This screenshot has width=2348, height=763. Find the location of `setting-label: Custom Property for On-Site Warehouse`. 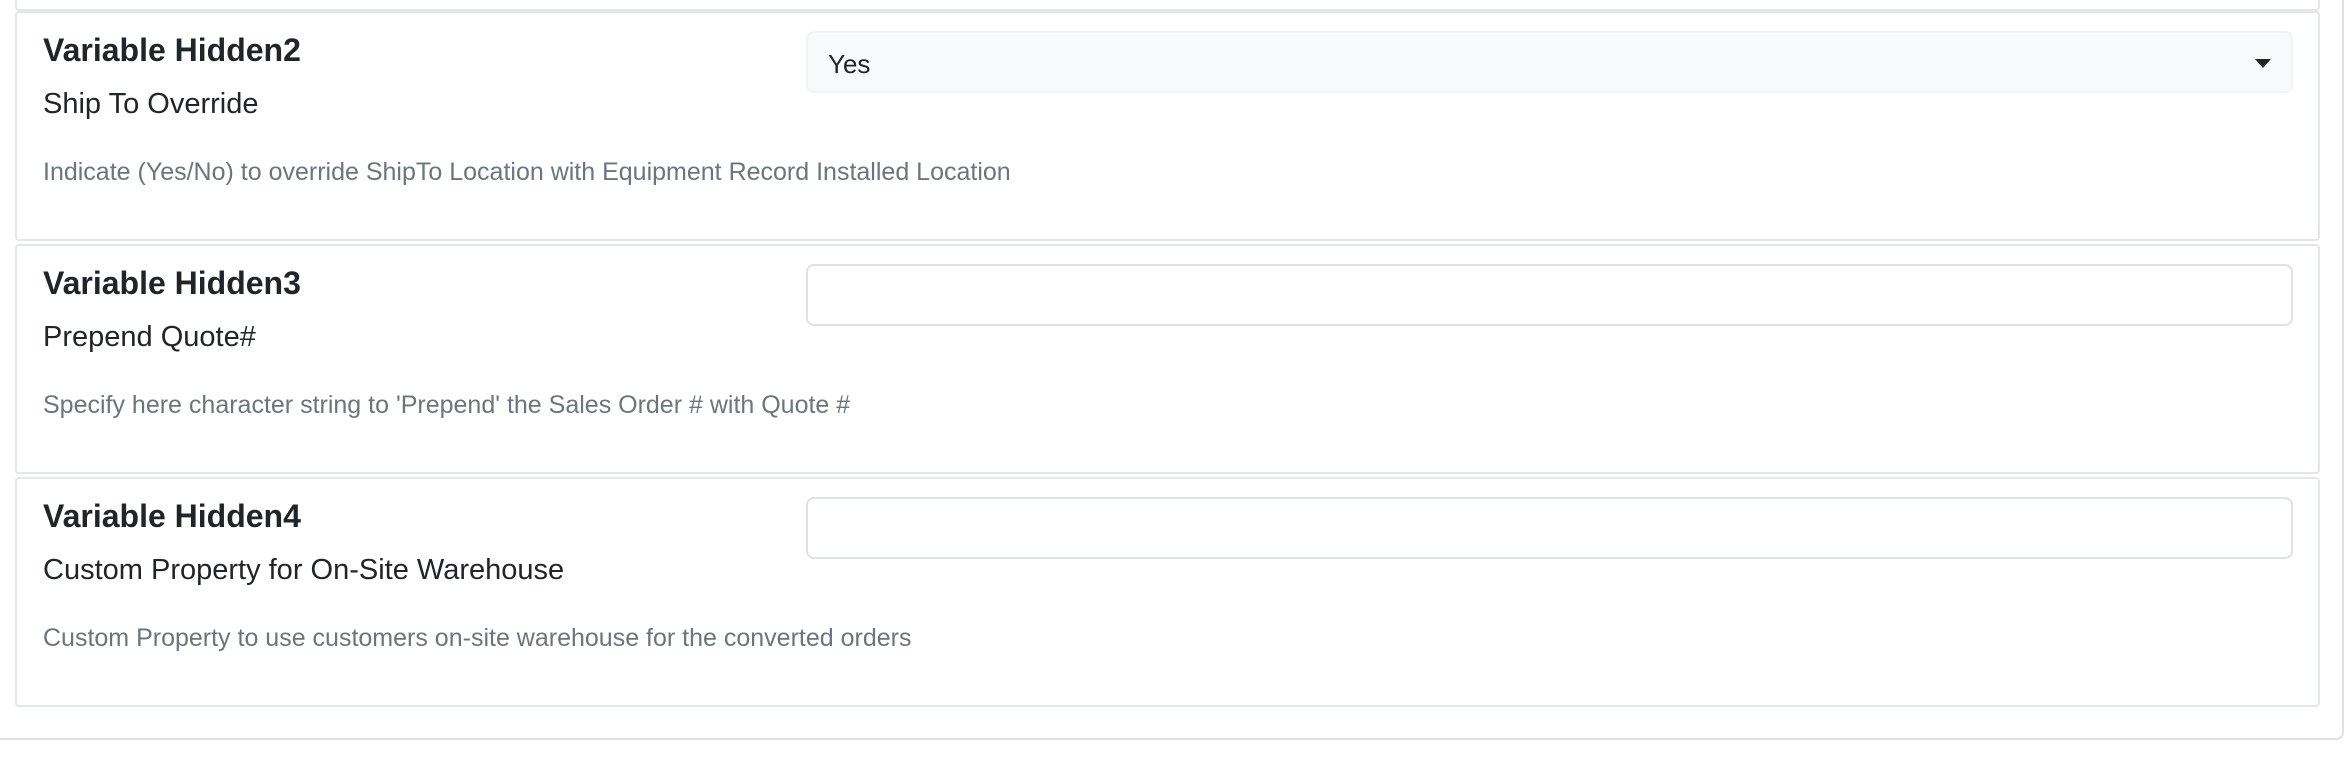

setting-label: Custom Property for On-Site Warehouse is located at coordinates (304, 570).